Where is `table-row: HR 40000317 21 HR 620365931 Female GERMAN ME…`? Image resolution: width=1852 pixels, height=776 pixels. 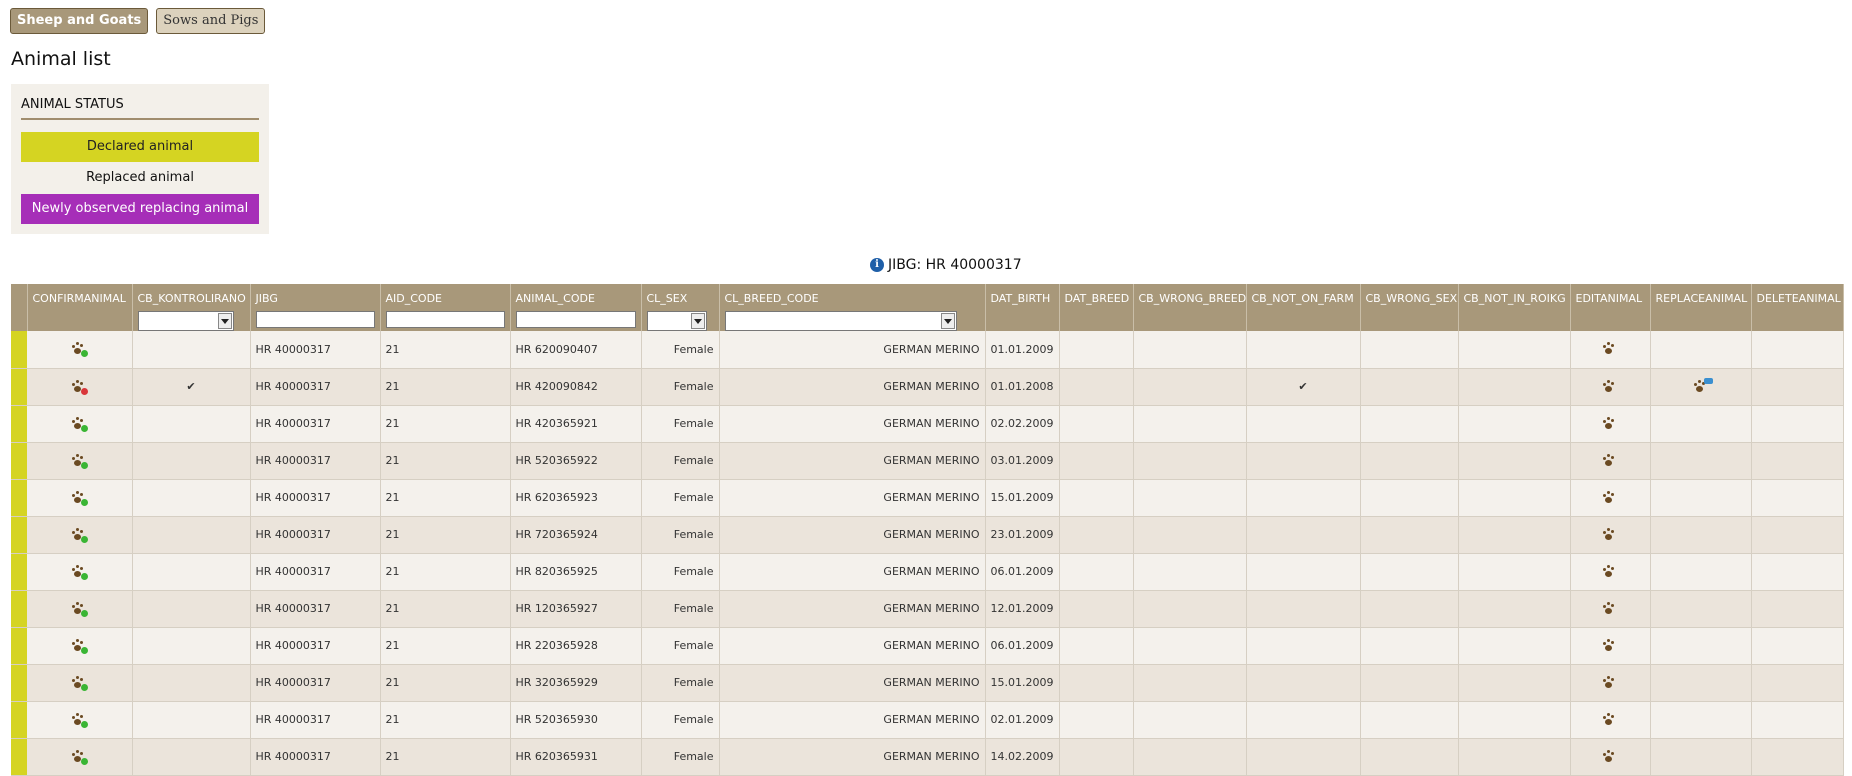 table-row: HR 40000317 21 HR 620365931 Female GERMAN ME… is located at coordinates (927, 757).